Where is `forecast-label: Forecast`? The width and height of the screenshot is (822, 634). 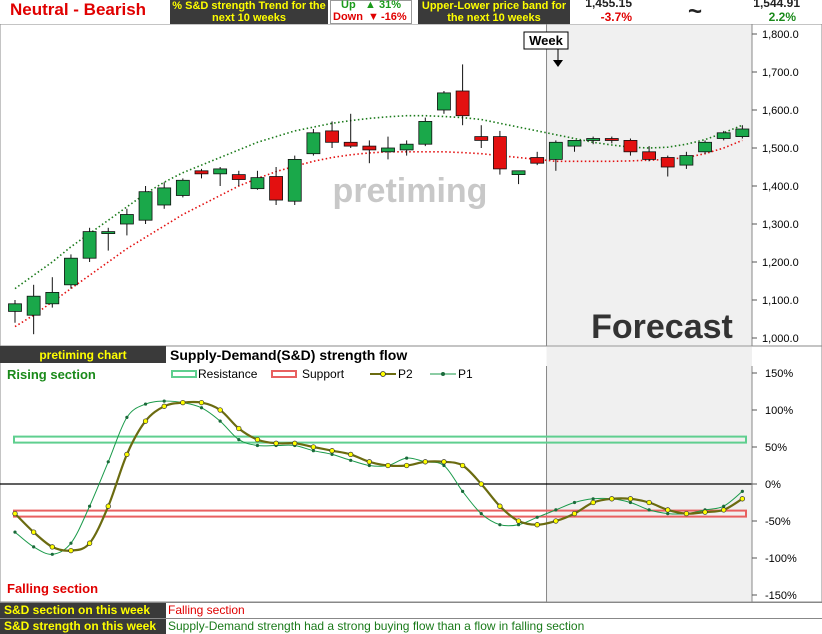
forecast-label: Forecast is located at coordinates (662, 327).